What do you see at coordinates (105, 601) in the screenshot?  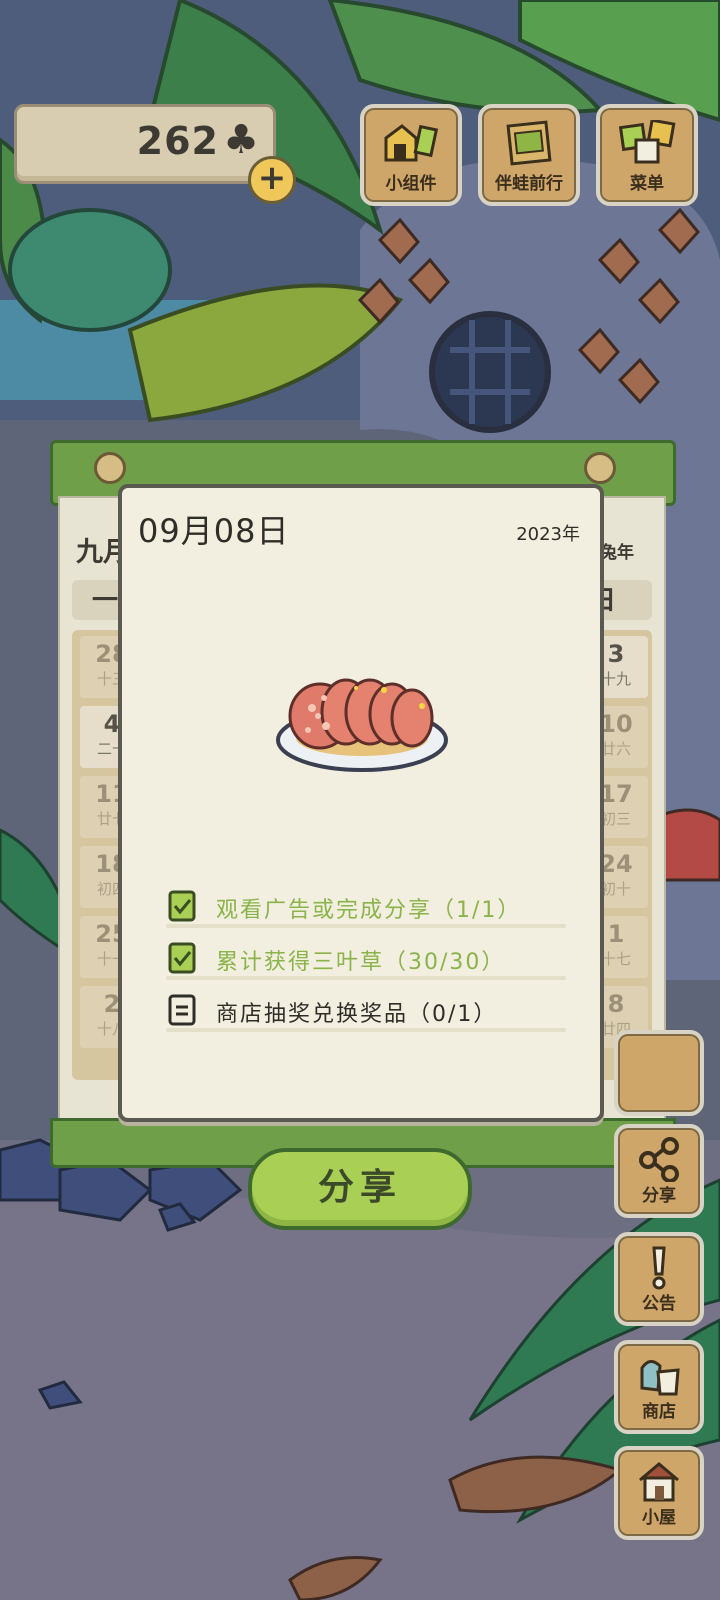 I see `weekday-first: 一` at bounding box center [105, 601].